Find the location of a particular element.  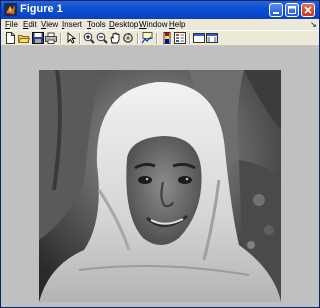

menu-label-rest: ools is located at coordinates (98, 24).